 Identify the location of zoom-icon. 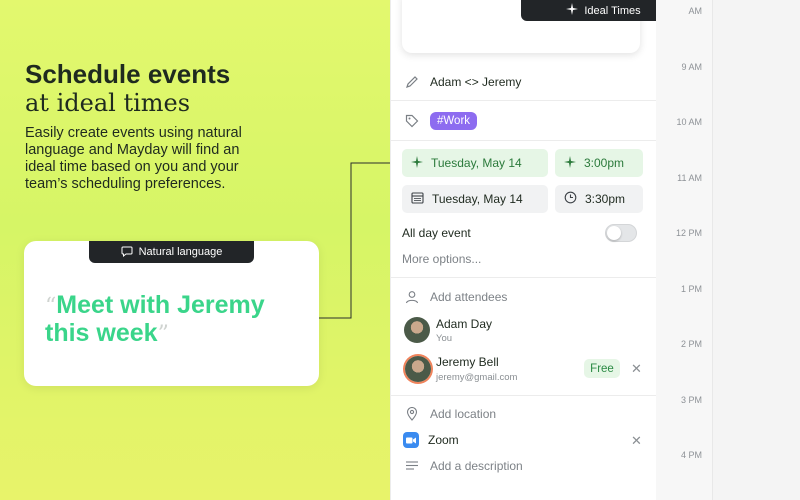
(411, 440).